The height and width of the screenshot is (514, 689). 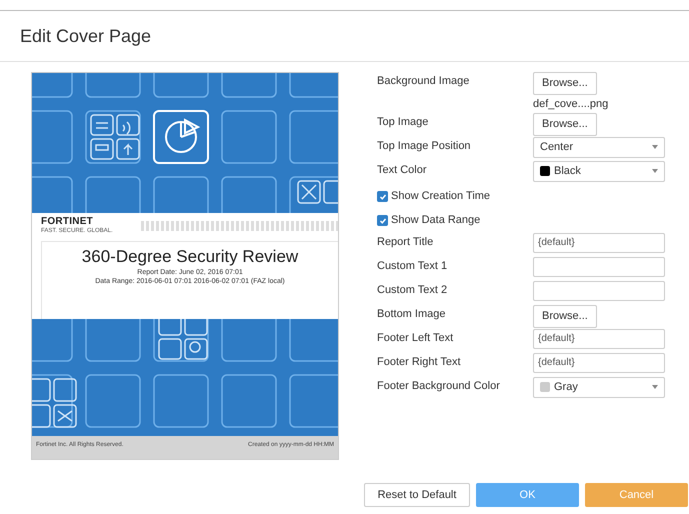 I want to click on dialog-title: Edit Cover Page, so click(x=86, y=36).